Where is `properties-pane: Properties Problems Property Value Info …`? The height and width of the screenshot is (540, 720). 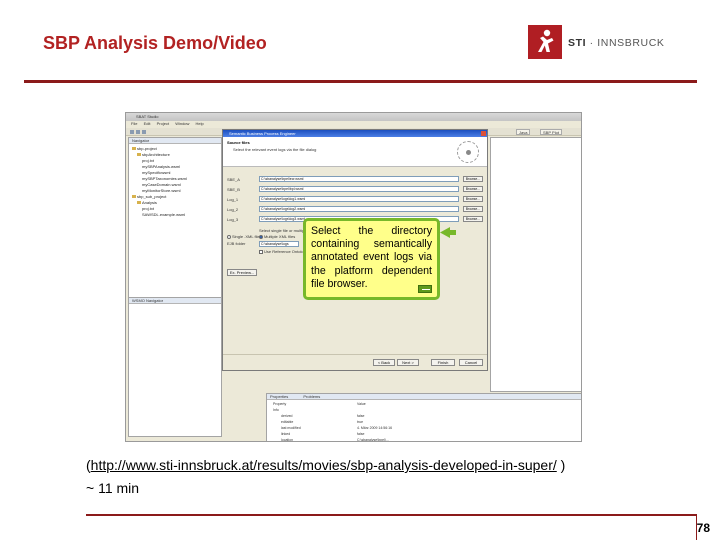 properties-pane: Properties Problems Property Value Info … is located at coordinates (423, 417).